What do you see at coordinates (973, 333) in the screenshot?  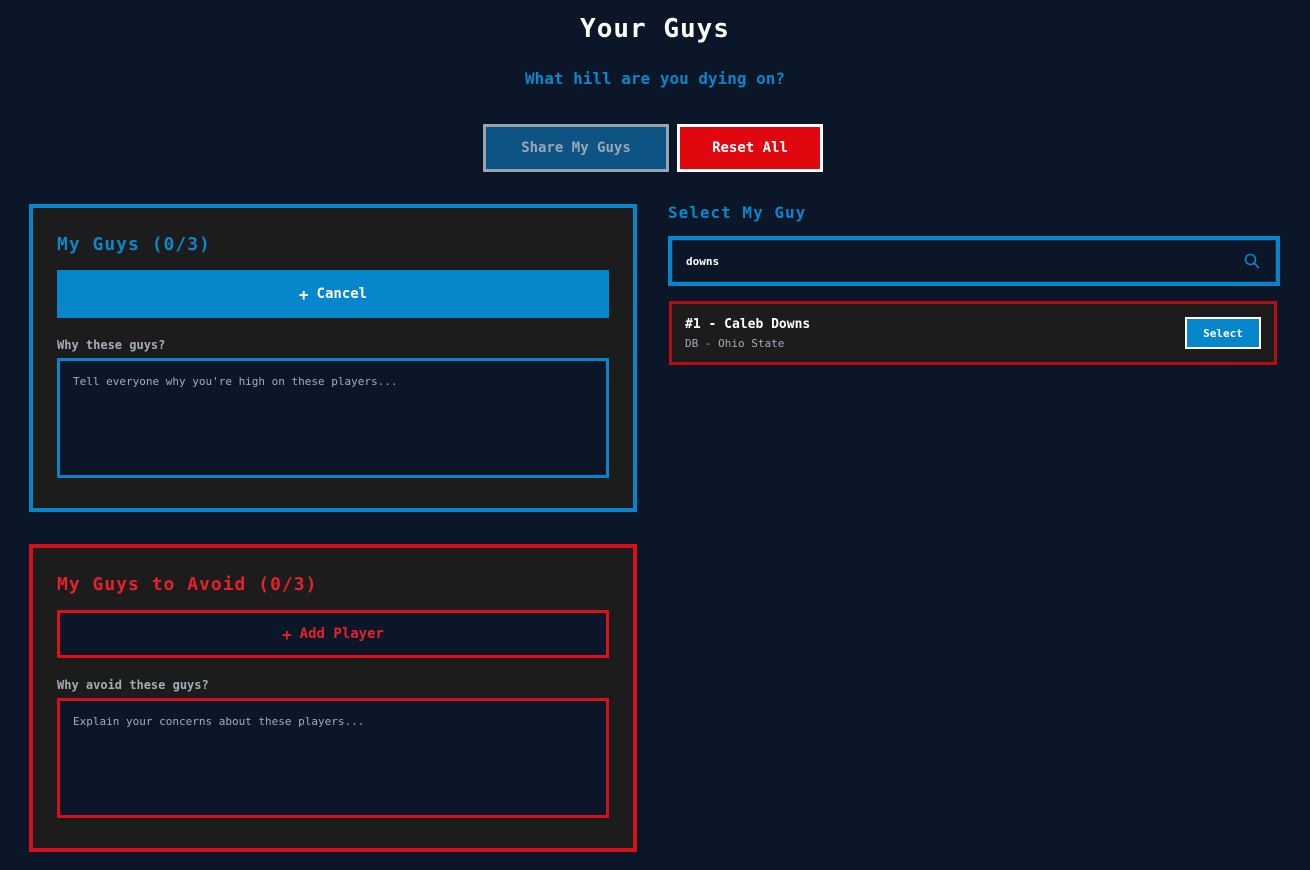 I see `search-result-card: #1 - Caleb Downs DB - Ohio State Select` at bounding box center [973, 333].